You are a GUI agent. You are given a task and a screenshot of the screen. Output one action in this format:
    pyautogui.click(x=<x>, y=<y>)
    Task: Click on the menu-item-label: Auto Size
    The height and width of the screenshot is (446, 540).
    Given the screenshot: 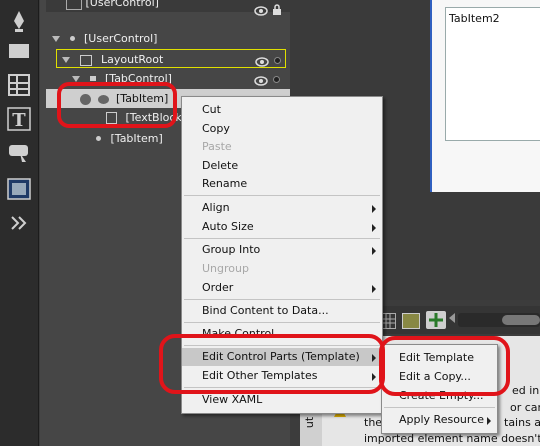 What is the action you would take?
    pyautogui.click(x=228, y=226)
    